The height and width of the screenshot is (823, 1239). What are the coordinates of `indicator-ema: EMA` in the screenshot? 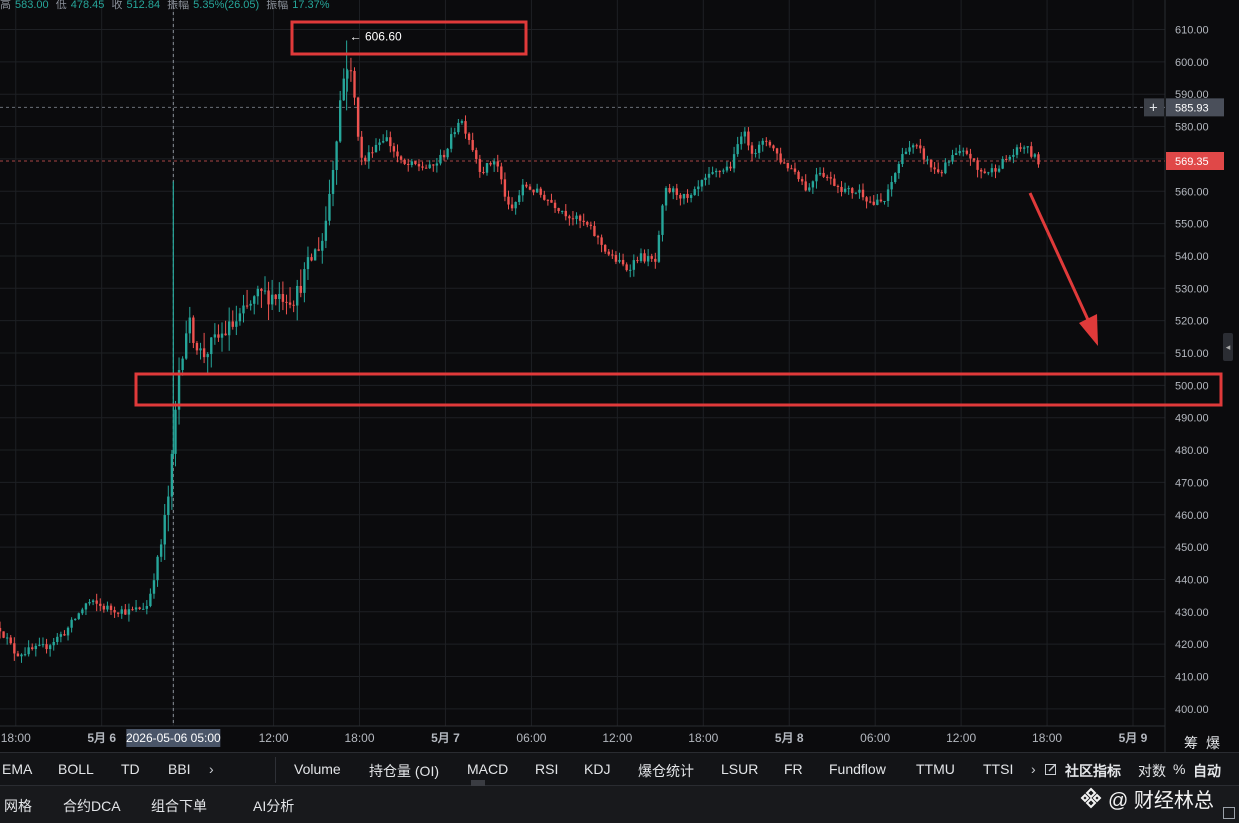 It's located at (17, 769).